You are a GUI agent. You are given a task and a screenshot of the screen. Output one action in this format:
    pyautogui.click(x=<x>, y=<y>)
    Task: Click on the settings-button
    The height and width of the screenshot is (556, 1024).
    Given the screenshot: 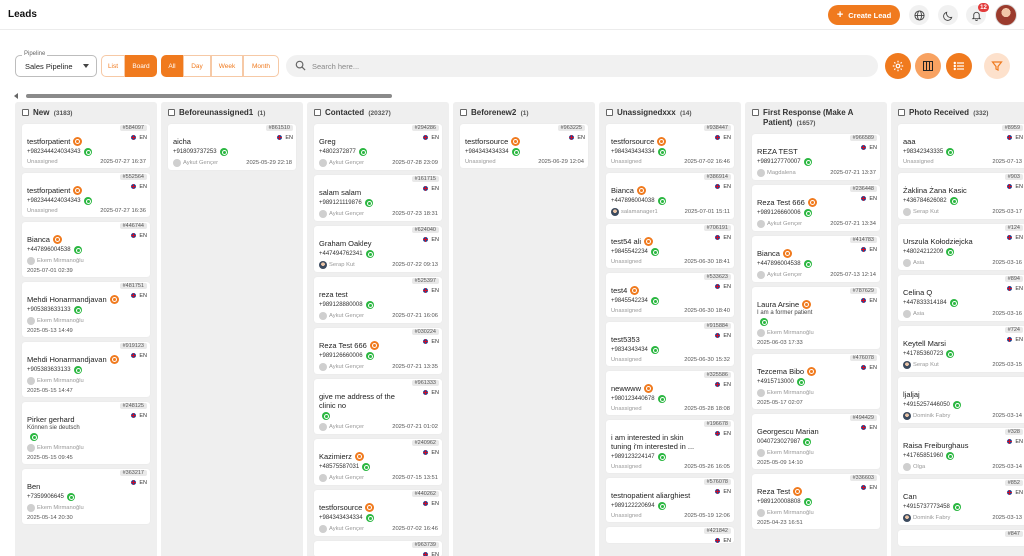 What is the action you would take?
    pyautogui.click(x=898, y=66)
    